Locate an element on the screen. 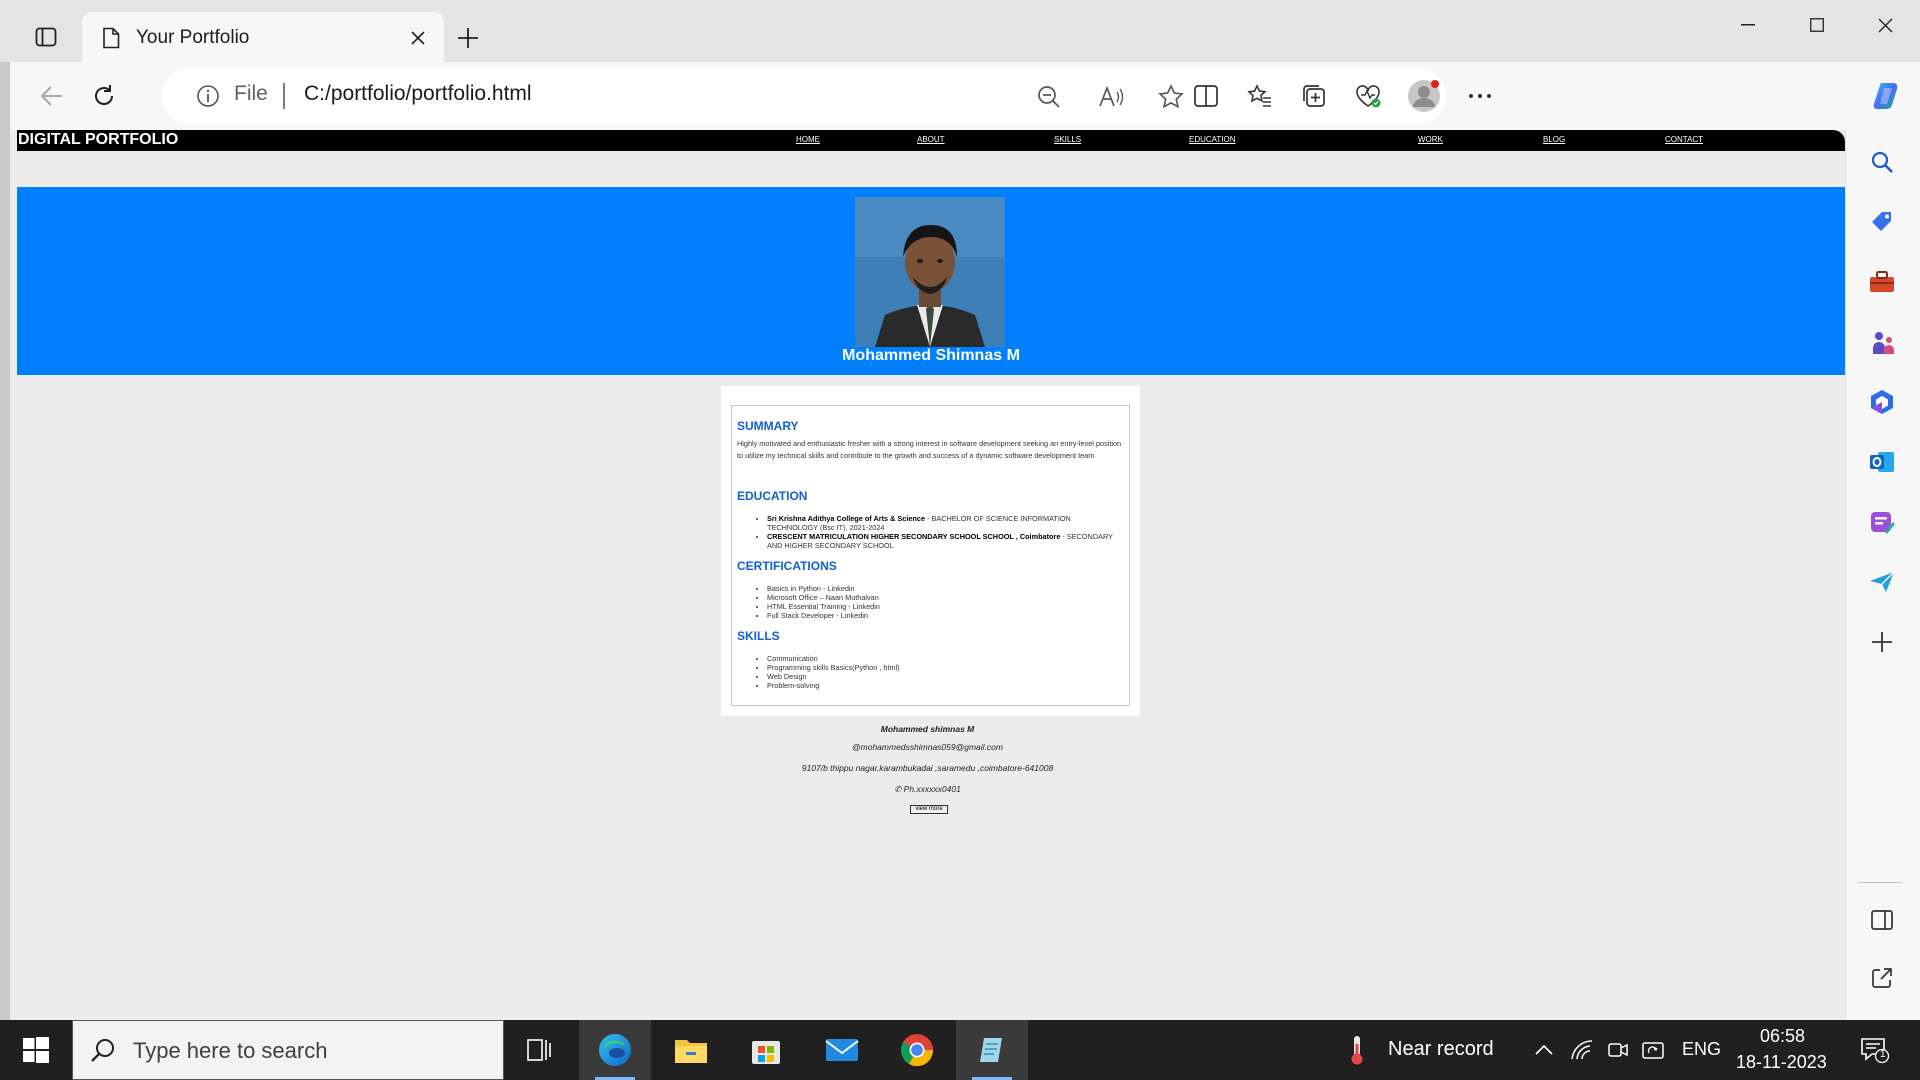  sidebar-shopping-icon is located at coordinates (1882, 222).